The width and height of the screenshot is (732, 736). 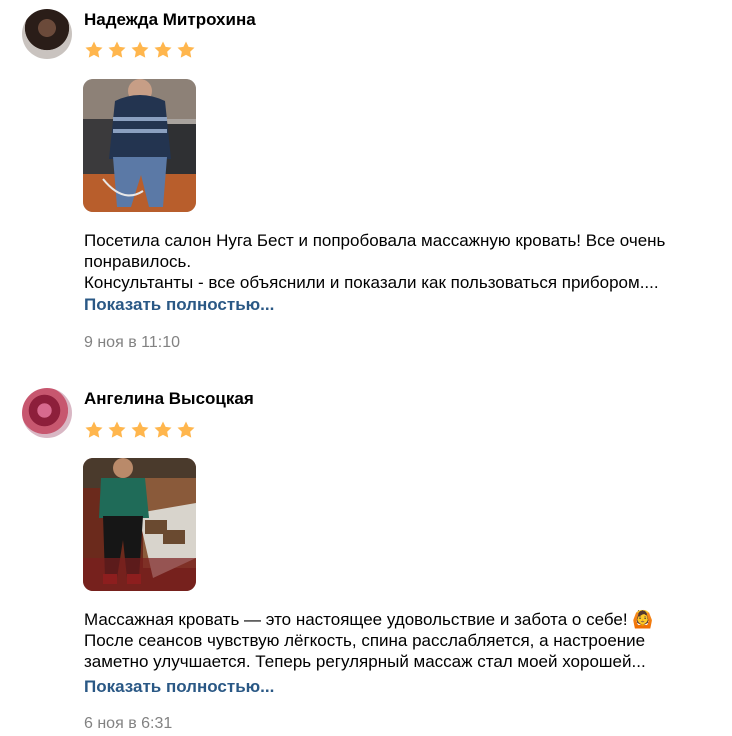 I want to click on review-date: 9 ноя в 11:10, so click(x=132, y=343).